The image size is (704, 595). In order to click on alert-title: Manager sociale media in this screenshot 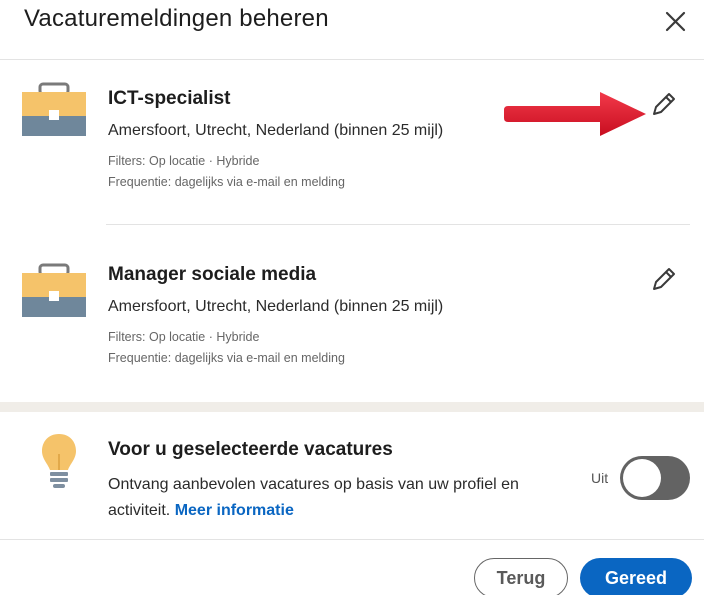, I will do `click(212, 274)`.